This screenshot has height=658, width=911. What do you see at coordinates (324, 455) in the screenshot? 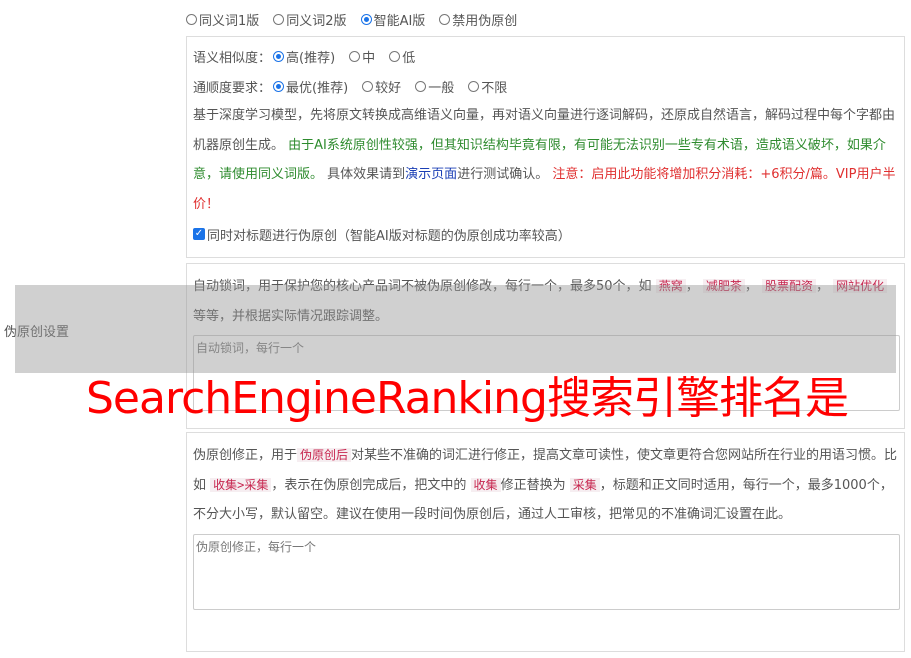
I see `example-tag: 伪原创后` at bounding box center [324, 455].